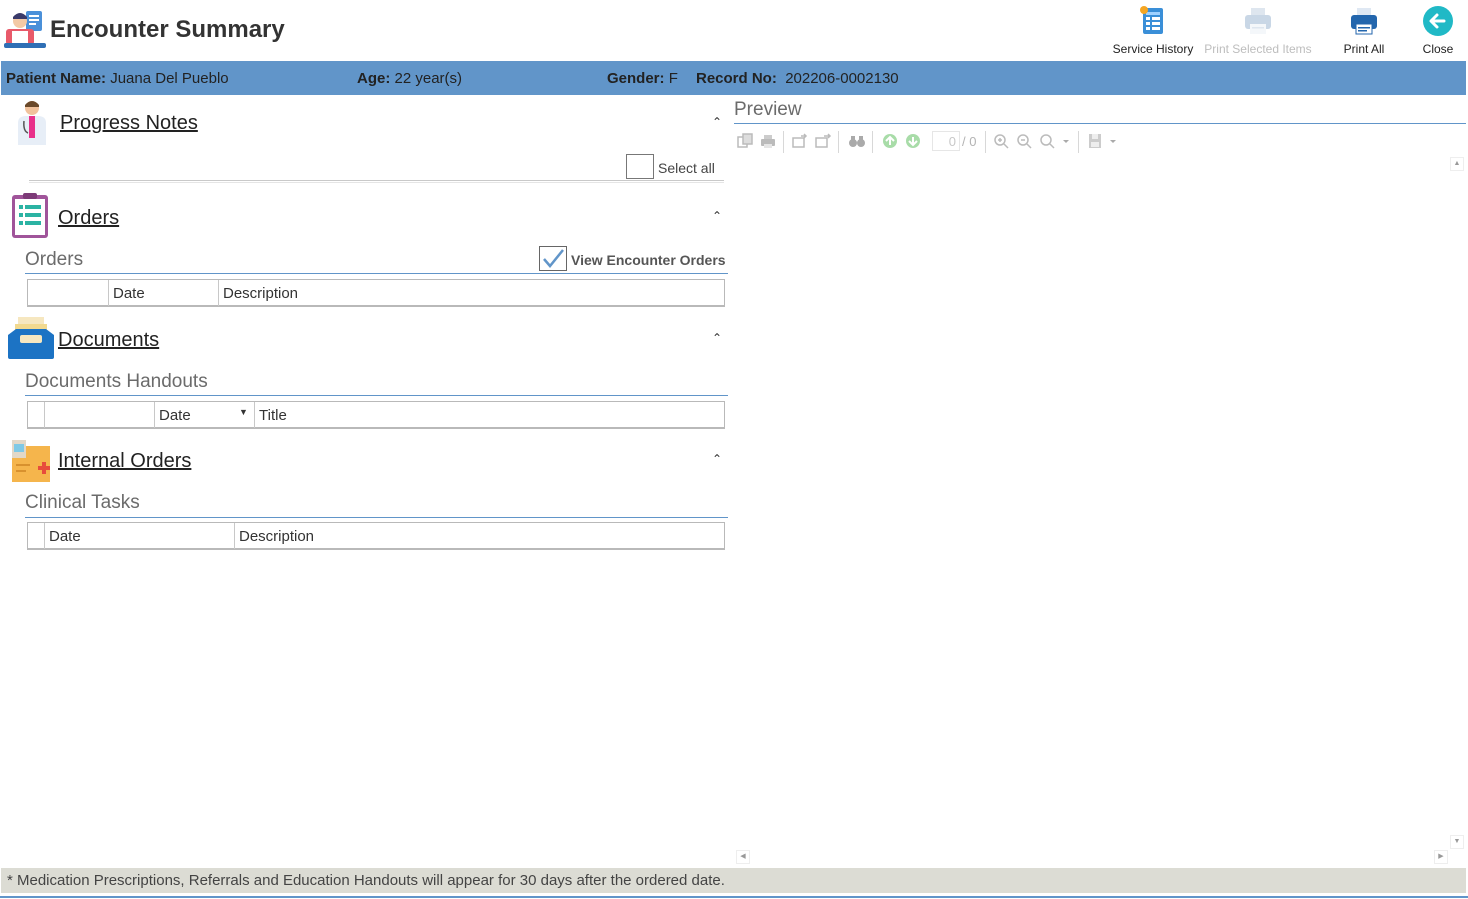  Describe the element at coordinates (673, 78) in the screenshot. I see `gender-value: F` at that location.